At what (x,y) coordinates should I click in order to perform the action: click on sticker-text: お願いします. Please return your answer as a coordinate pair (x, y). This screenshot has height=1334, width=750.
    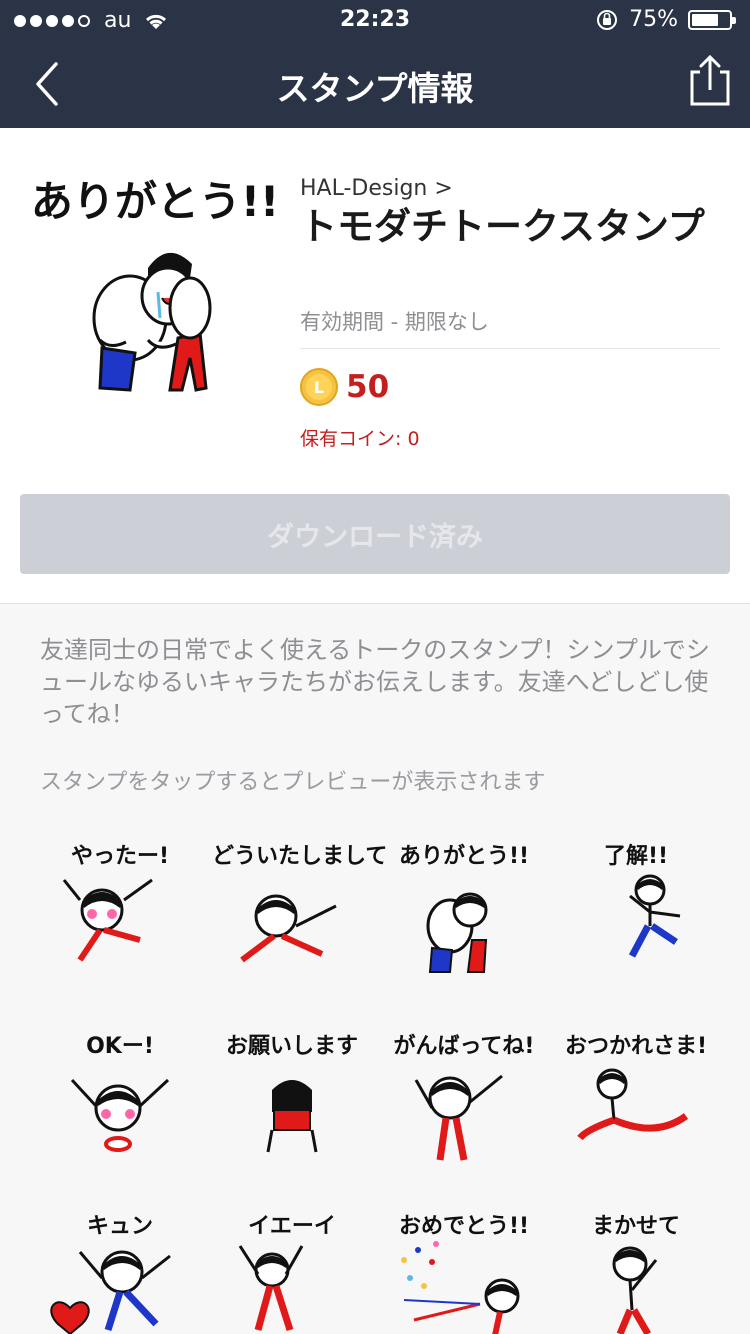
    Looking at the image, I should click on (291, 1046).